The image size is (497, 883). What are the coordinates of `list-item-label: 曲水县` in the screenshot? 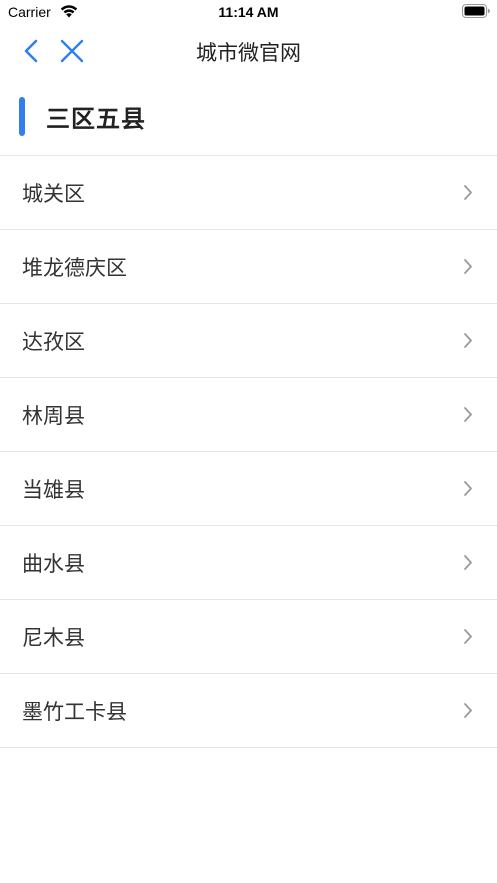 It's located at (53, 564).